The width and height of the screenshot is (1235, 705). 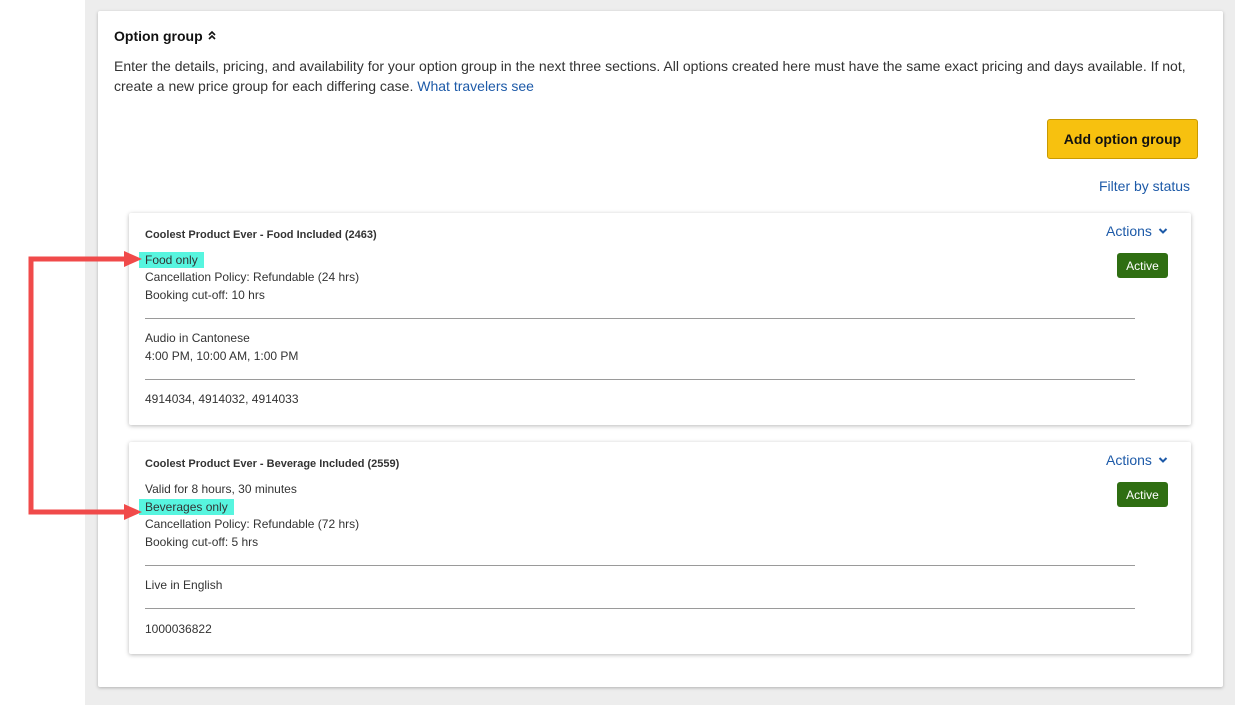 I want to click on option-highlight: Food only, so click(x=171, y=260).